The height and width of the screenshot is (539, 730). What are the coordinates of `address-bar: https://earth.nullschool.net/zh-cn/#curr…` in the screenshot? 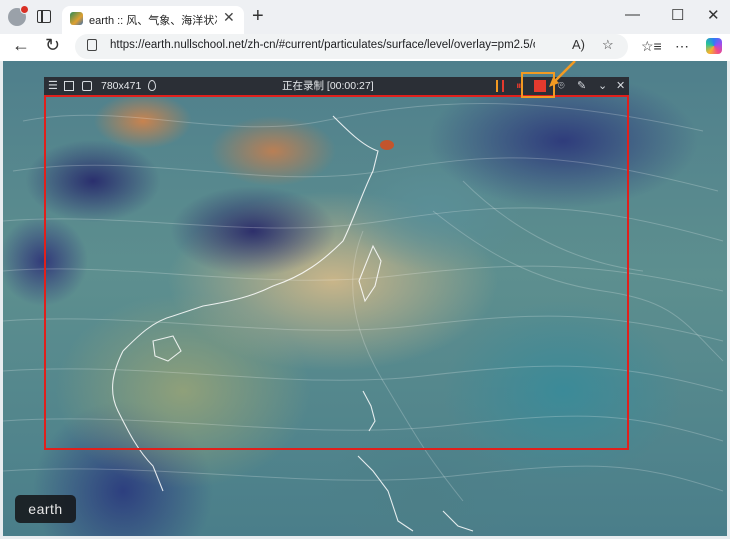 It's located at (351, 46).